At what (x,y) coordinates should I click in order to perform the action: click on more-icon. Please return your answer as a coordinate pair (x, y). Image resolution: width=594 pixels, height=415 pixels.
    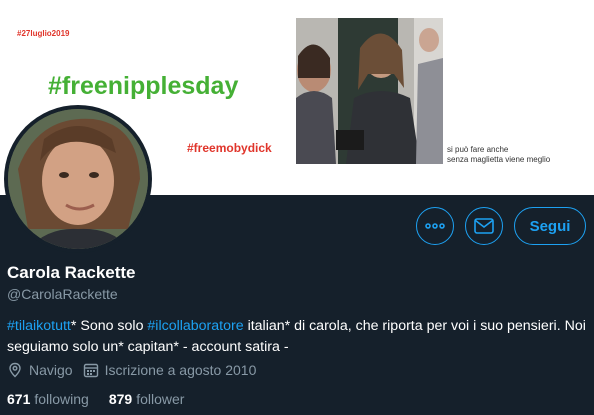
    Looking at the image, I should click on (435, 226).